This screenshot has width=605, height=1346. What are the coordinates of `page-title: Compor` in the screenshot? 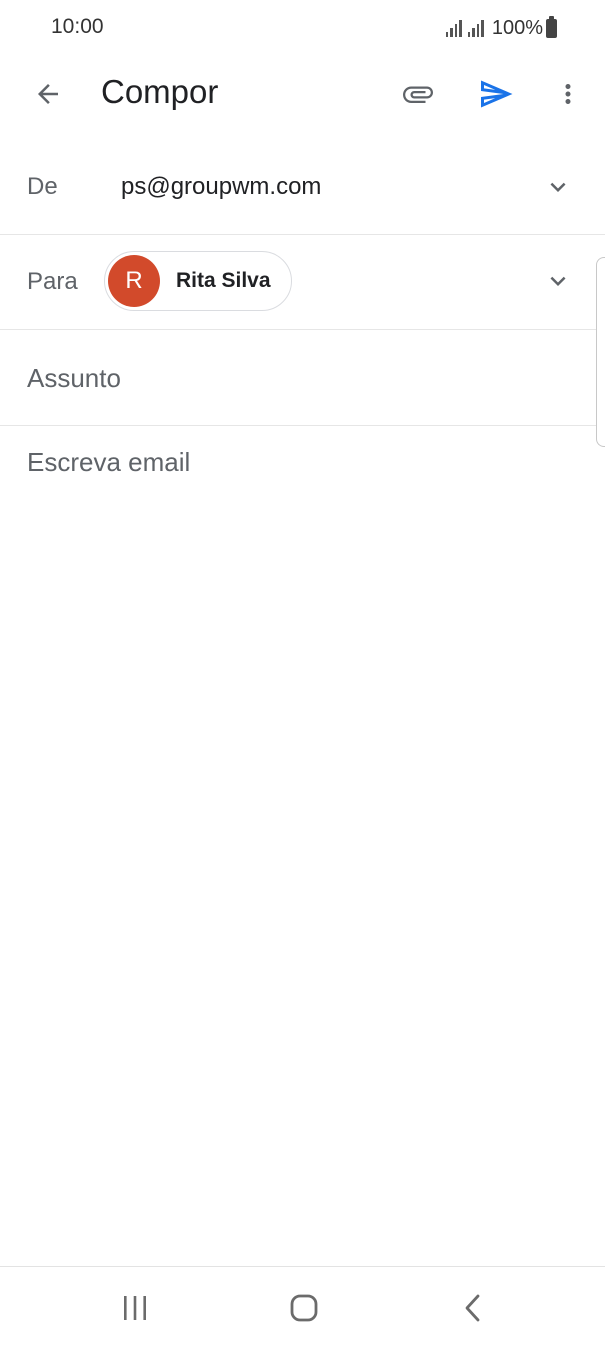 It's located at (160, 91).